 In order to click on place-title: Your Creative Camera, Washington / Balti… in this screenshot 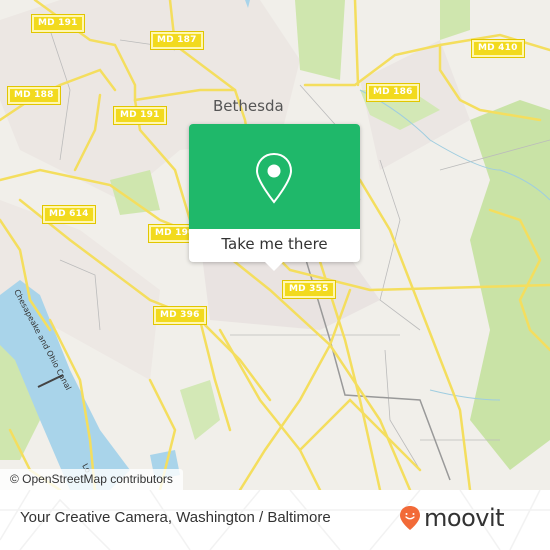, I will do `click(175, 517)`.